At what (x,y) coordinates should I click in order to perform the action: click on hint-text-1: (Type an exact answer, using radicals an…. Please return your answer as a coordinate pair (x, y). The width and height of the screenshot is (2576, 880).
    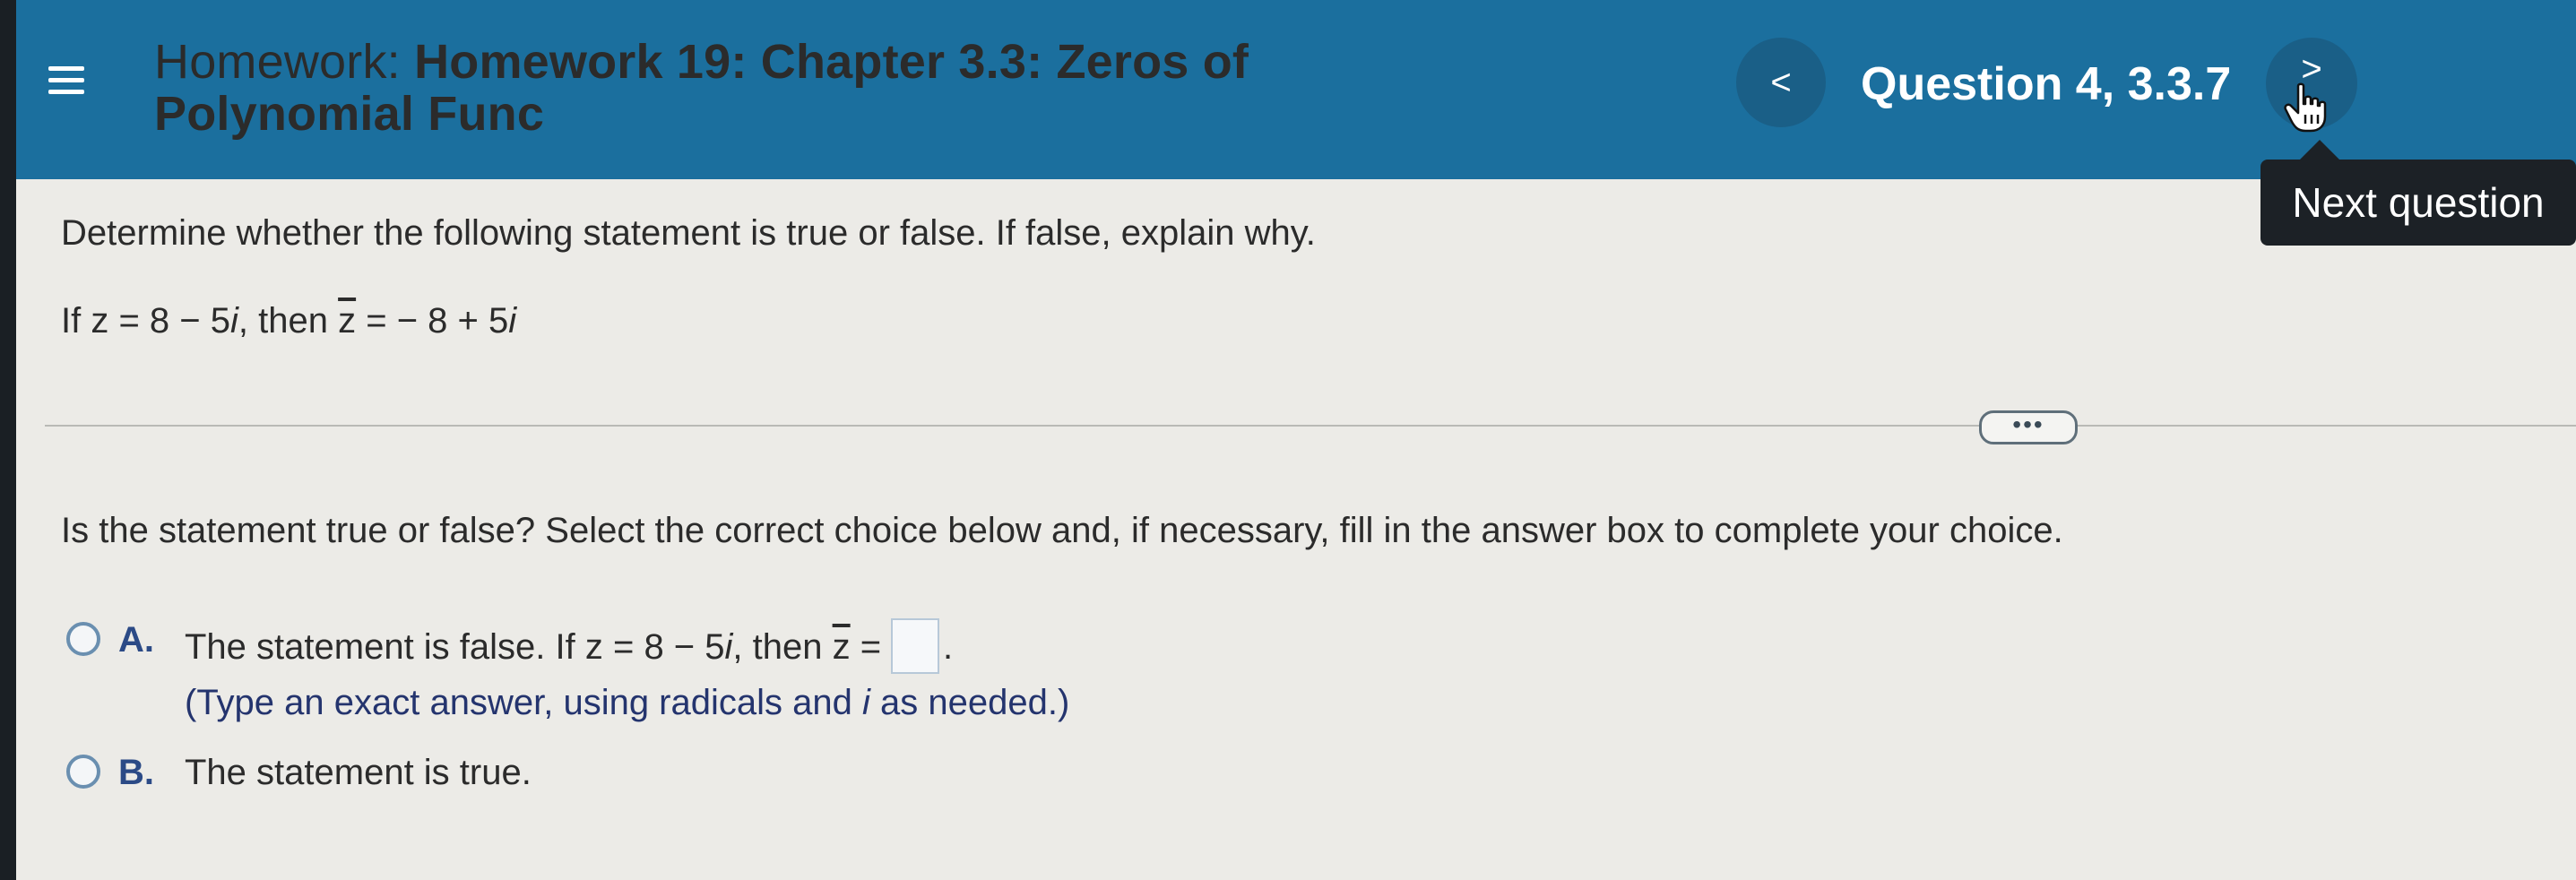
    Looking at the image, I should click on (523, 702).